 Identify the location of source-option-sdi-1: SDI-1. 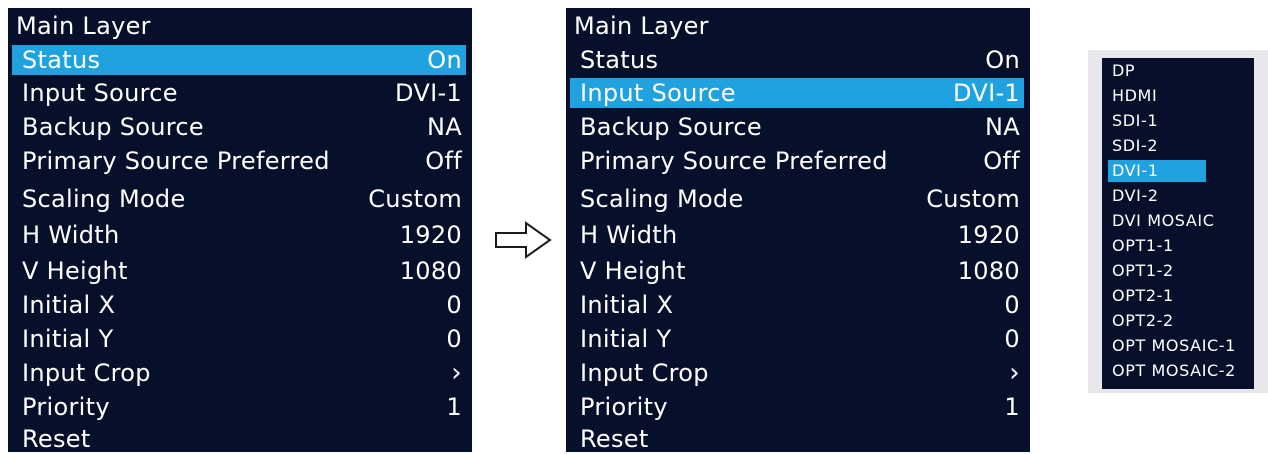
(1135, 121).